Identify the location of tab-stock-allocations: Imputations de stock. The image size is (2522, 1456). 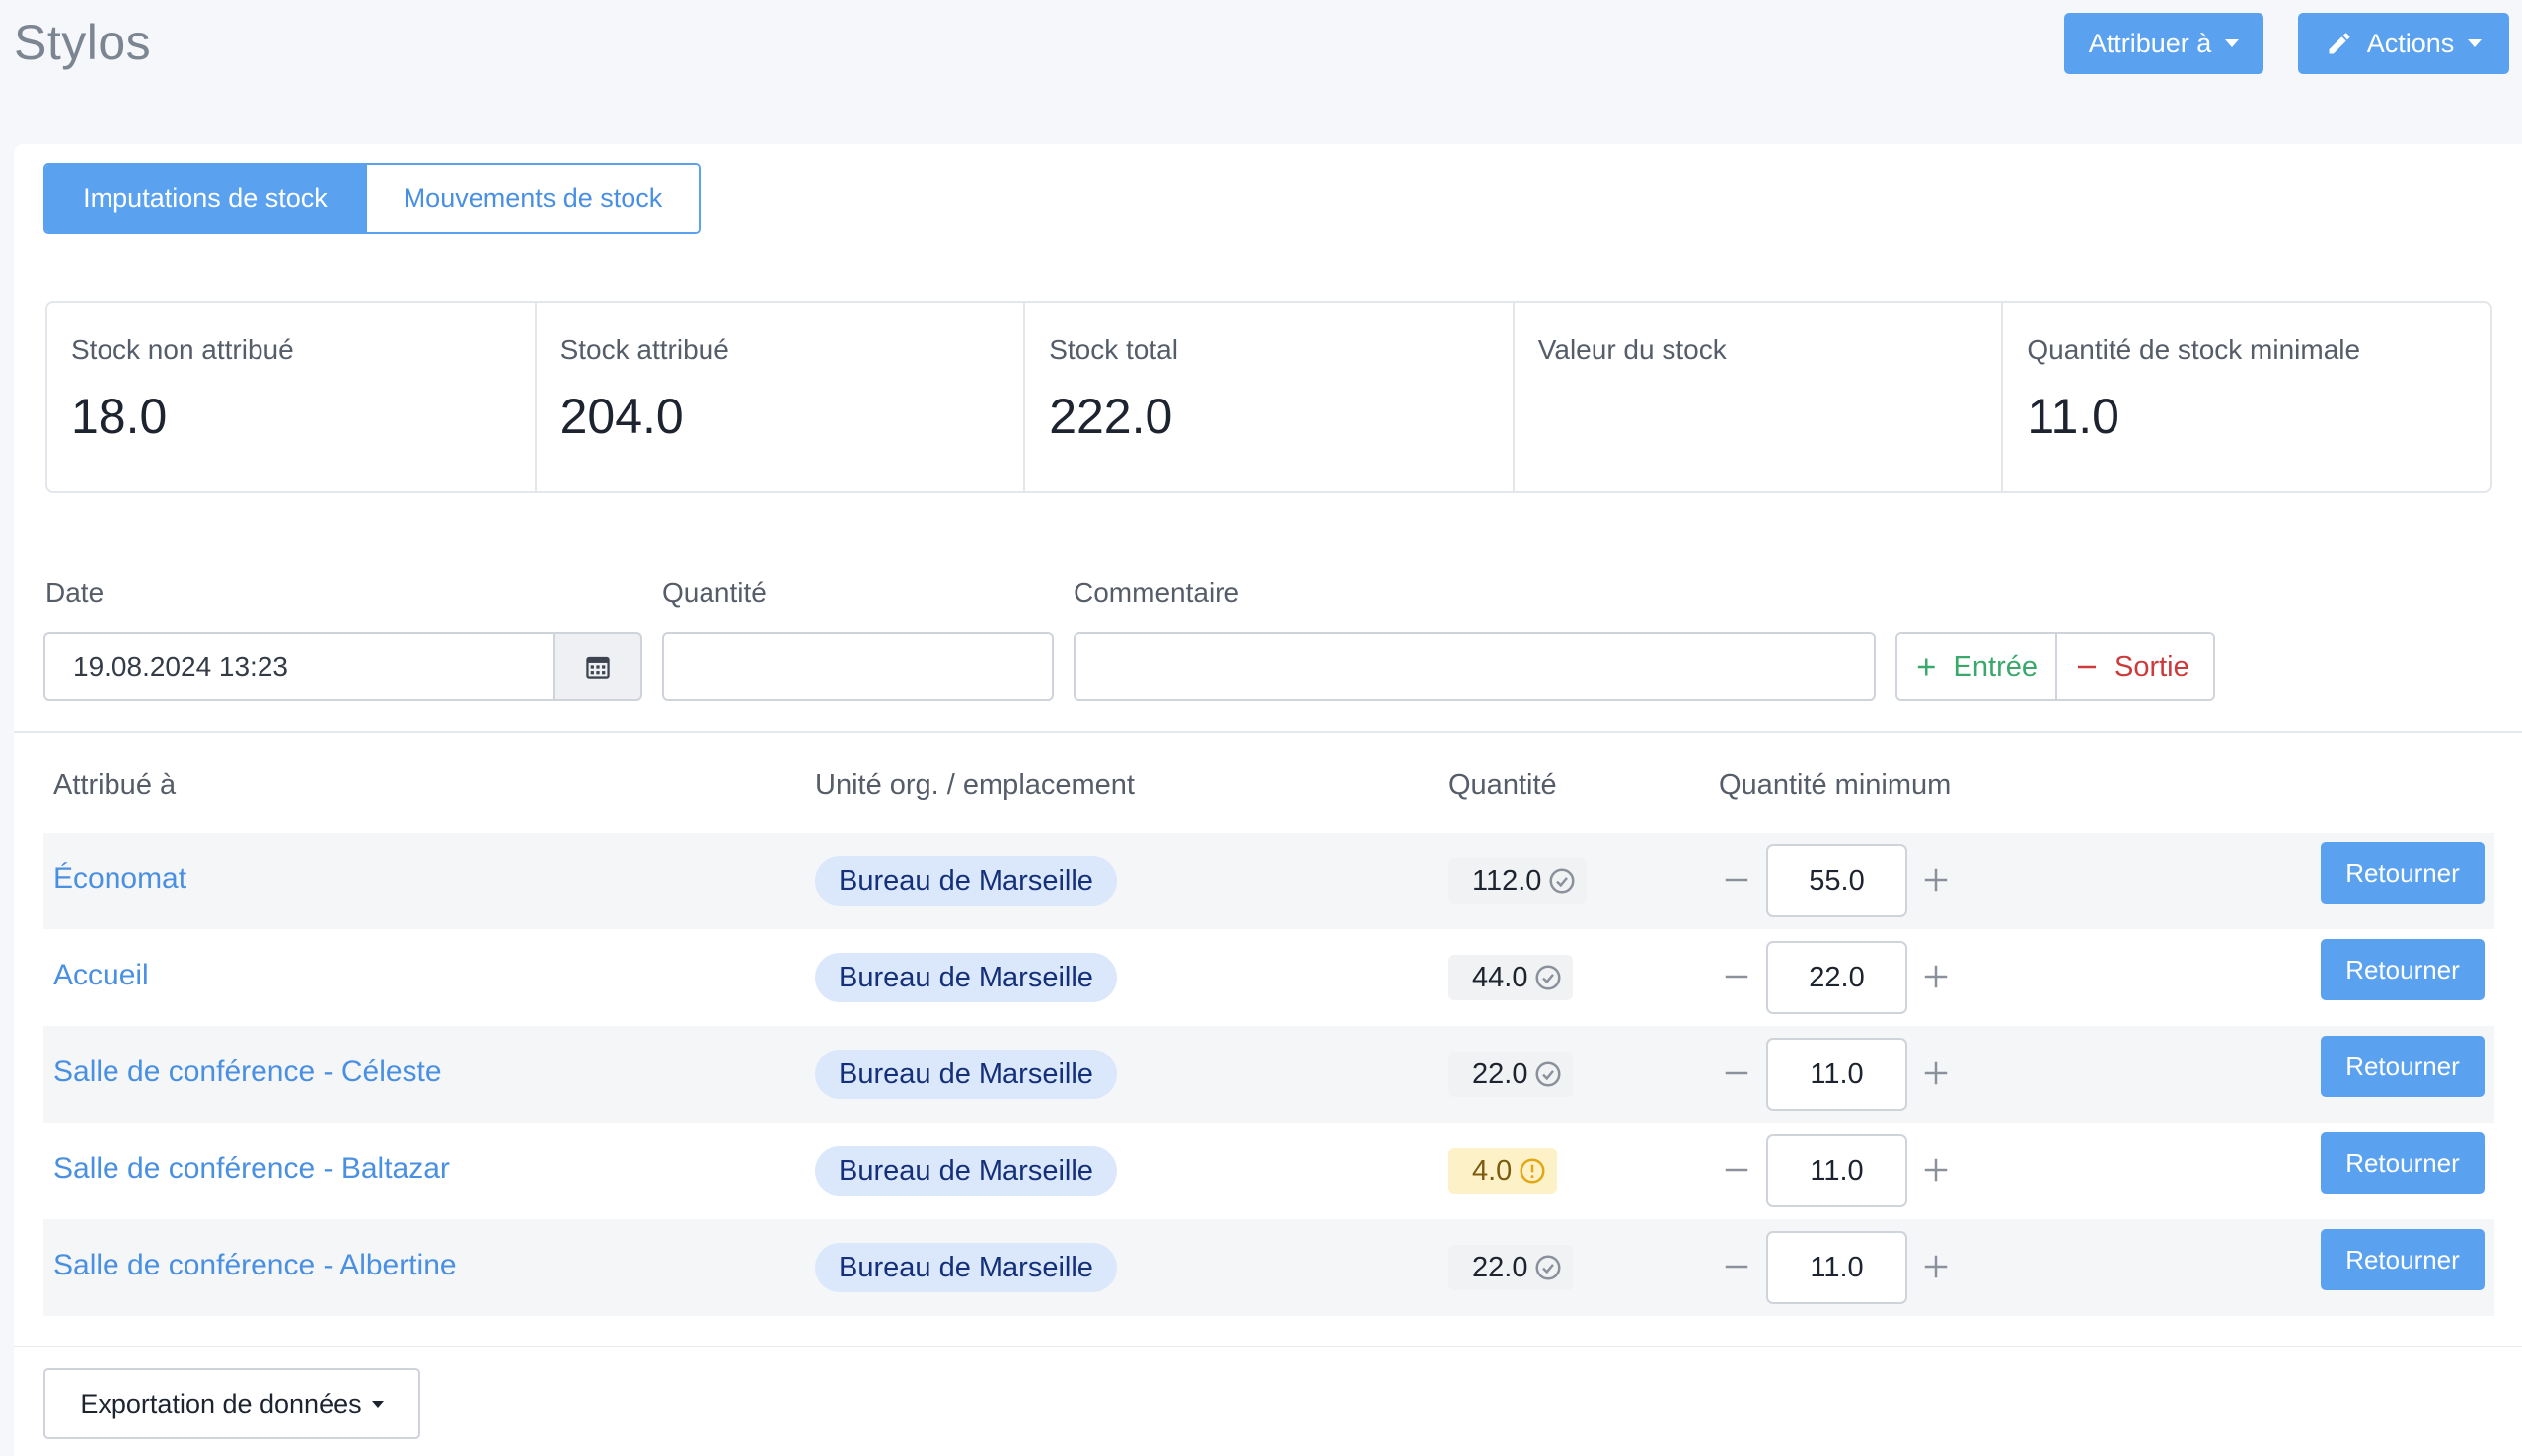
(205, 198).